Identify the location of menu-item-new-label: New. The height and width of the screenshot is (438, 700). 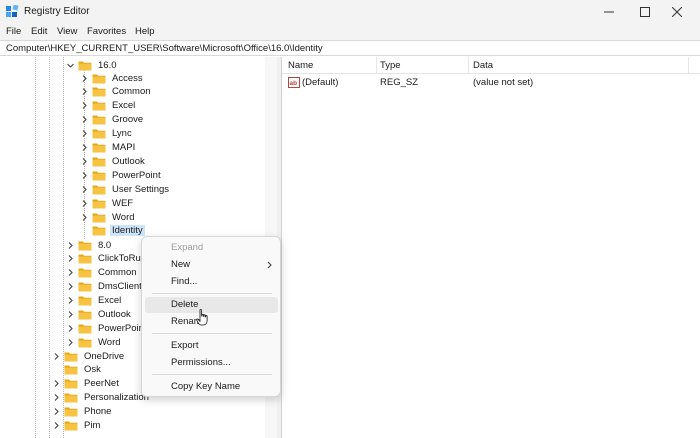
(181, 264).